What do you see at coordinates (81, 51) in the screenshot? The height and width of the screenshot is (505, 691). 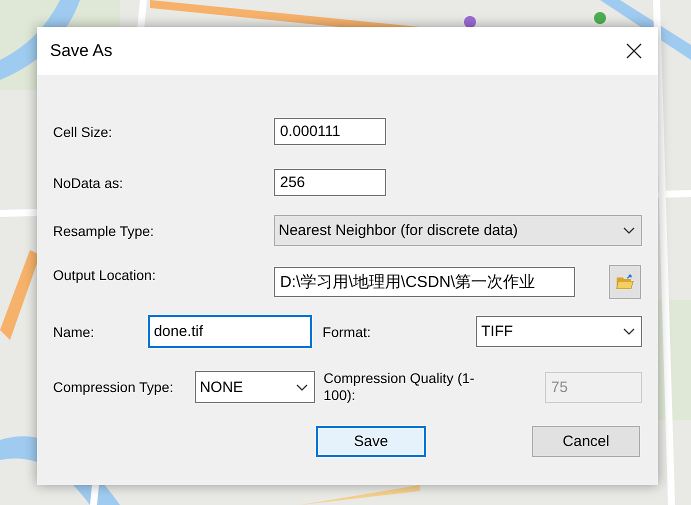 I see `dialog-title: Save As` at bounding box center [81, 51].